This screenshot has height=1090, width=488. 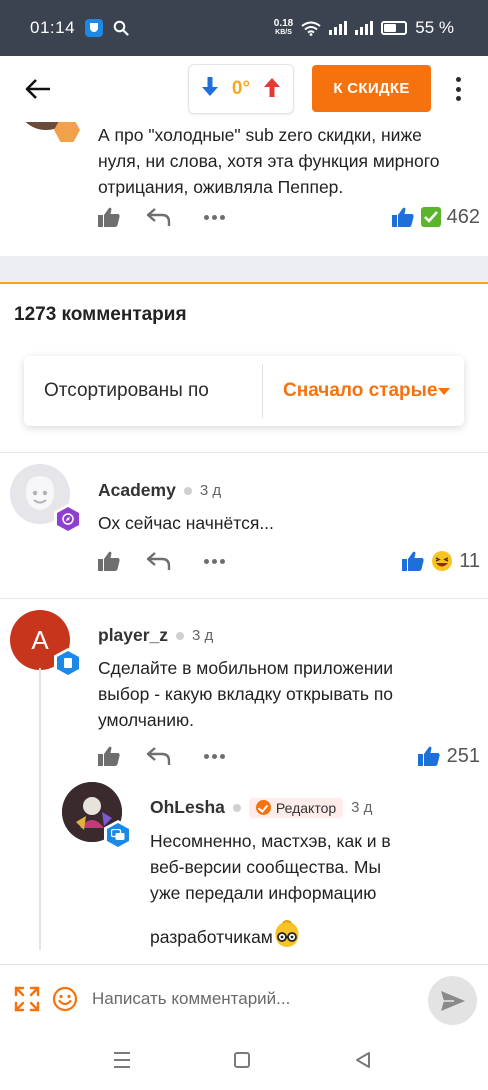 I want to click on author-name: OhLesha, so click(x=187, y=807).